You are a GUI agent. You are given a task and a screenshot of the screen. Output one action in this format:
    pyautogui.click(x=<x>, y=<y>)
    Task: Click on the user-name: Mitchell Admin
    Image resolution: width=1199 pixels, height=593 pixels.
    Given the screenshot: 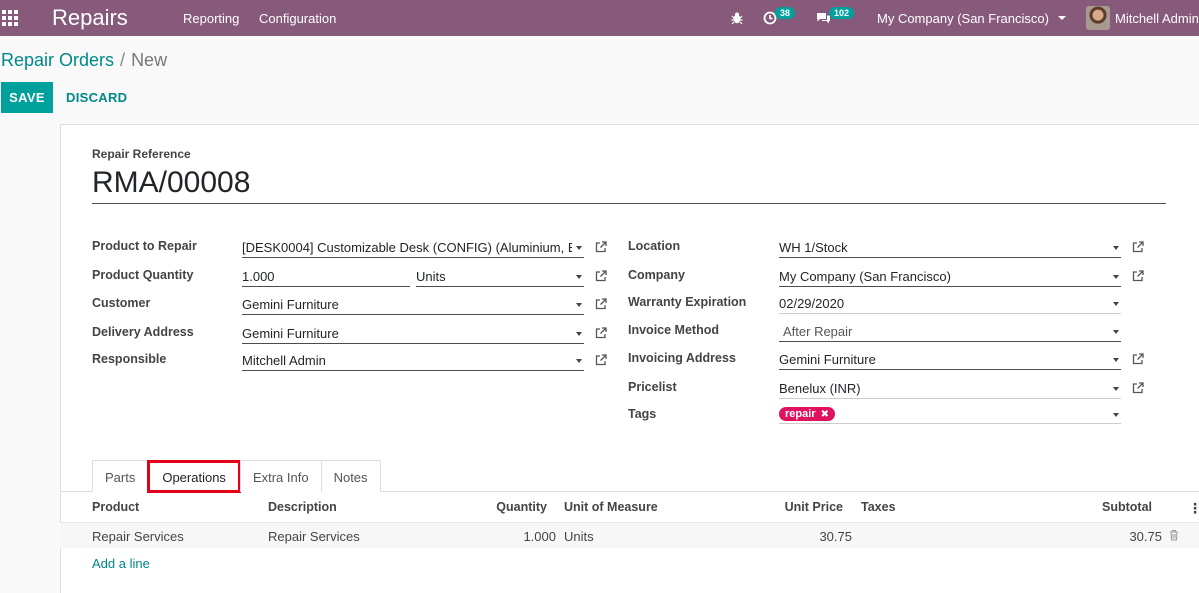 What is the action you would take?
    pyautogui.click(x=1157, y=18)
    